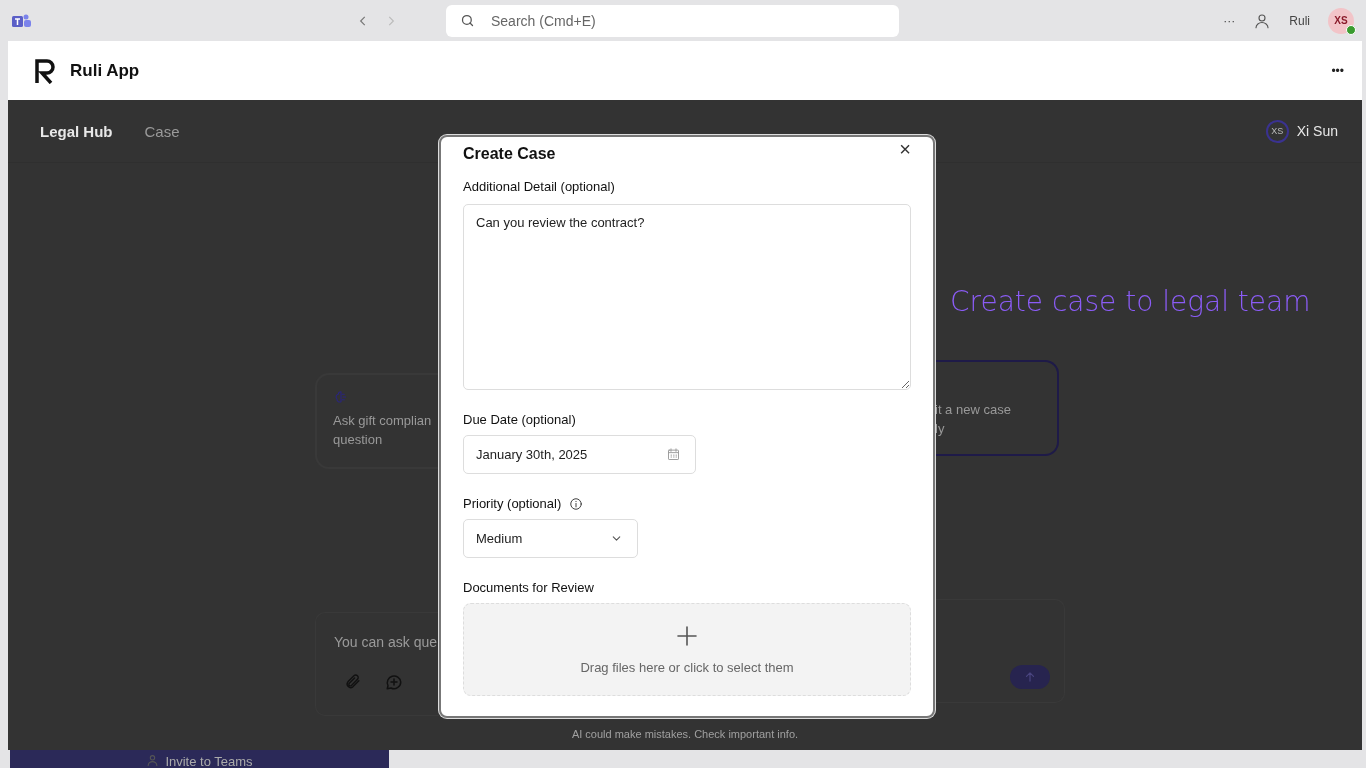 The height and width of the screenshot is (768, 1366). What do you see at coordinates (687, 649) in the screenshot?
I see `file-dropzone: Drag files here or click to select them` at bounding box center [687, 649].